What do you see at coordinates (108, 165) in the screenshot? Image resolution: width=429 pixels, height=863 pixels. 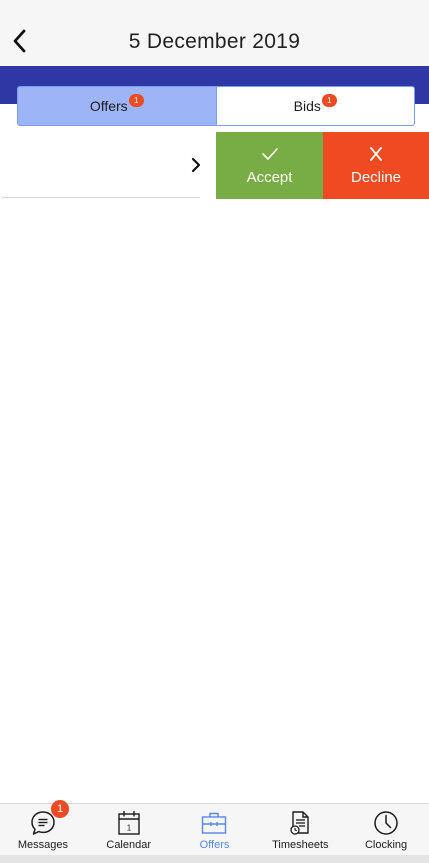 I see `offer-list-item` at bounding box center [108, 165].